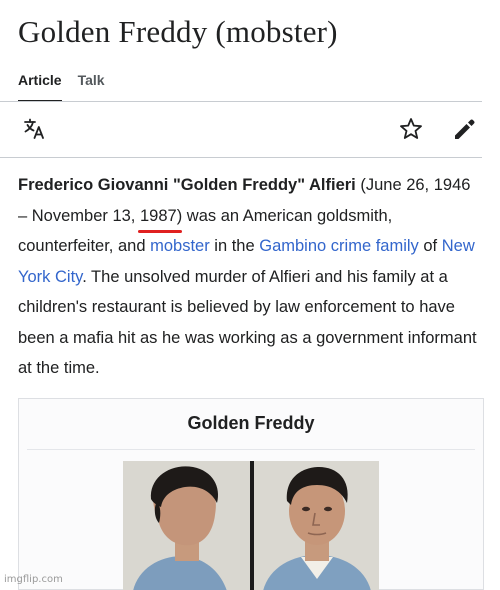  What do you see at coordinates (234, 246) in the screenshot?
I see `lead-text-2: in the` at bounding box center [234, 246].